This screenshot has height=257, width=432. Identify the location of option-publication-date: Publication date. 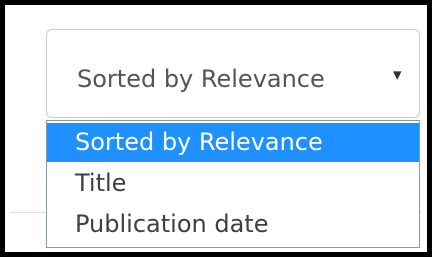
(233, 224).